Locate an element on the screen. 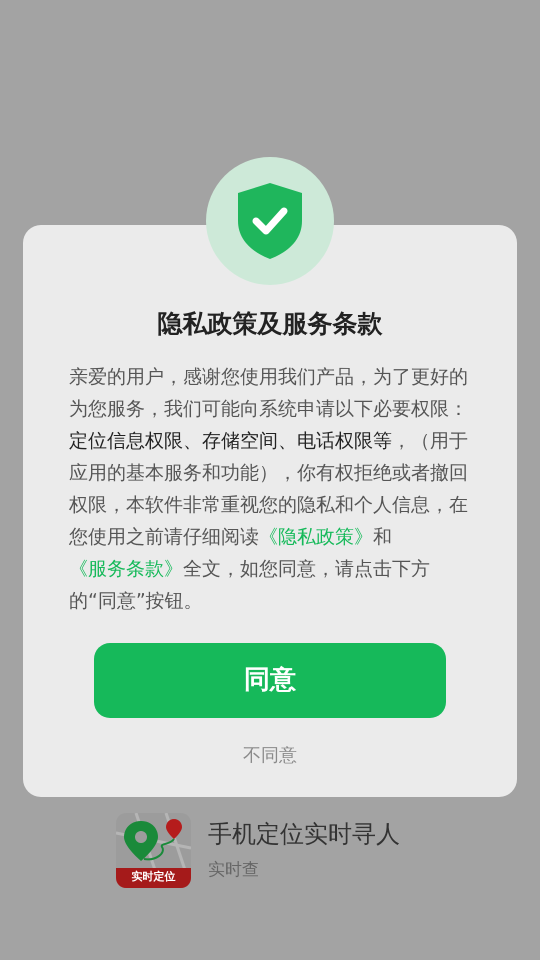 Image resolution: width=540 pixels, height=960 pixels. policy-link: 《隐私政策》 is located at coordinates (316, 537).